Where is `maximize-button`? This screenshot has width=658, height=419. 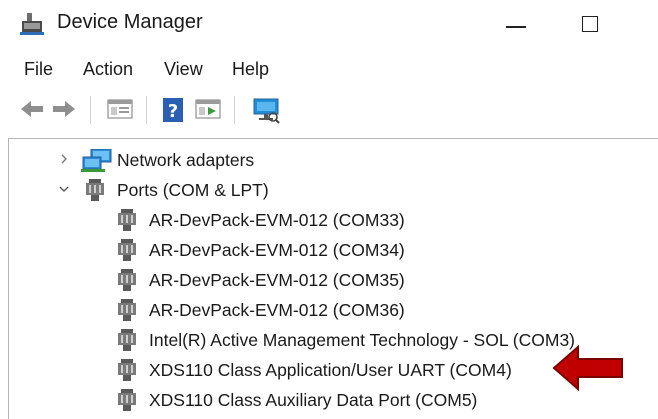 maximize-button is located at coordinates (590, 24).